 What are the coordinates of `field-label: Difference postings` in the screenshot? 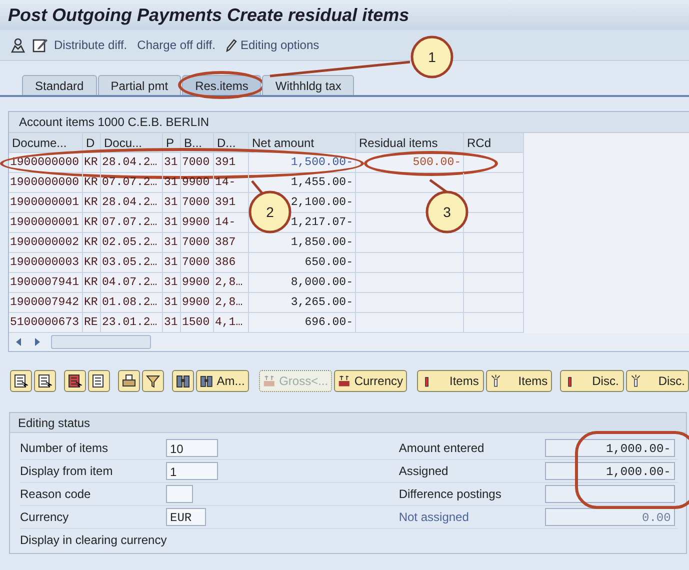 It's located at (450, 494).